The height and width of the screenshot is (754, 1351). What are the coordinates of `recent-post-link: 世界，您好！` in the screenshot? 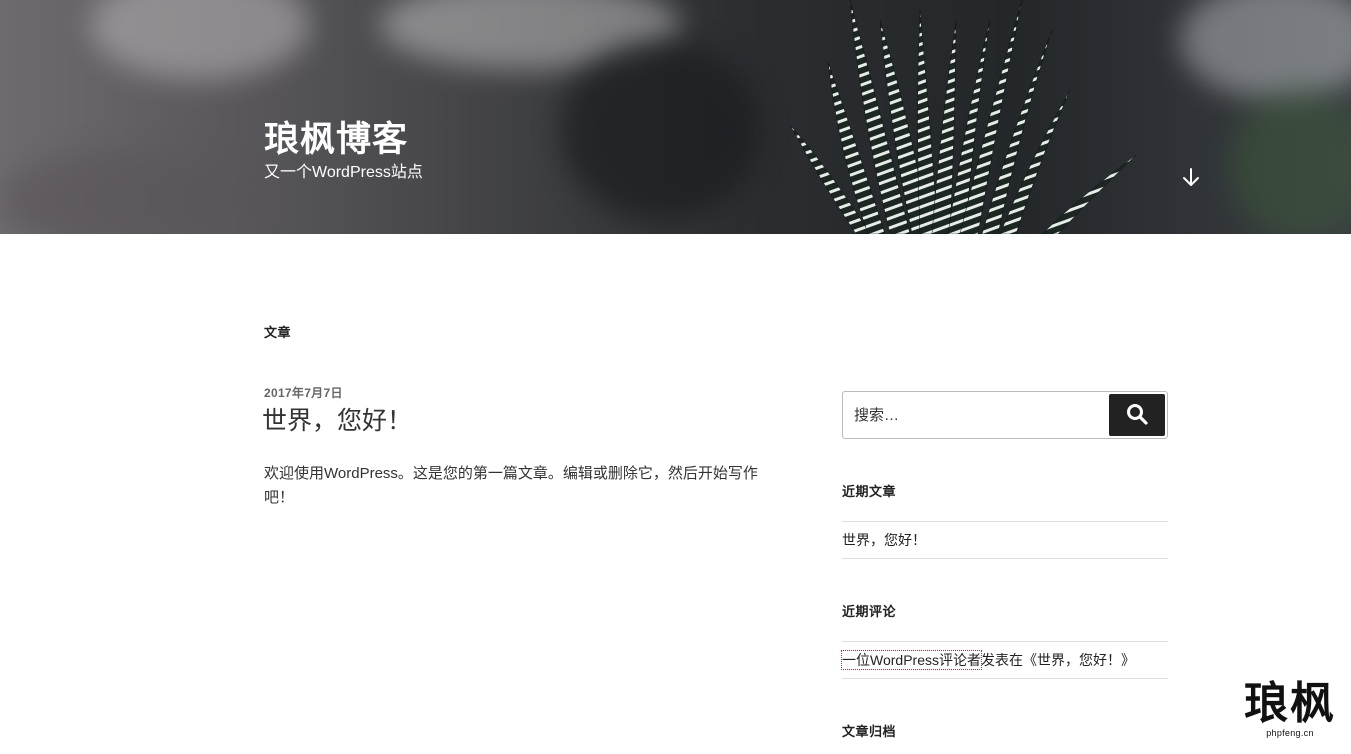 It's located at (884, 540).